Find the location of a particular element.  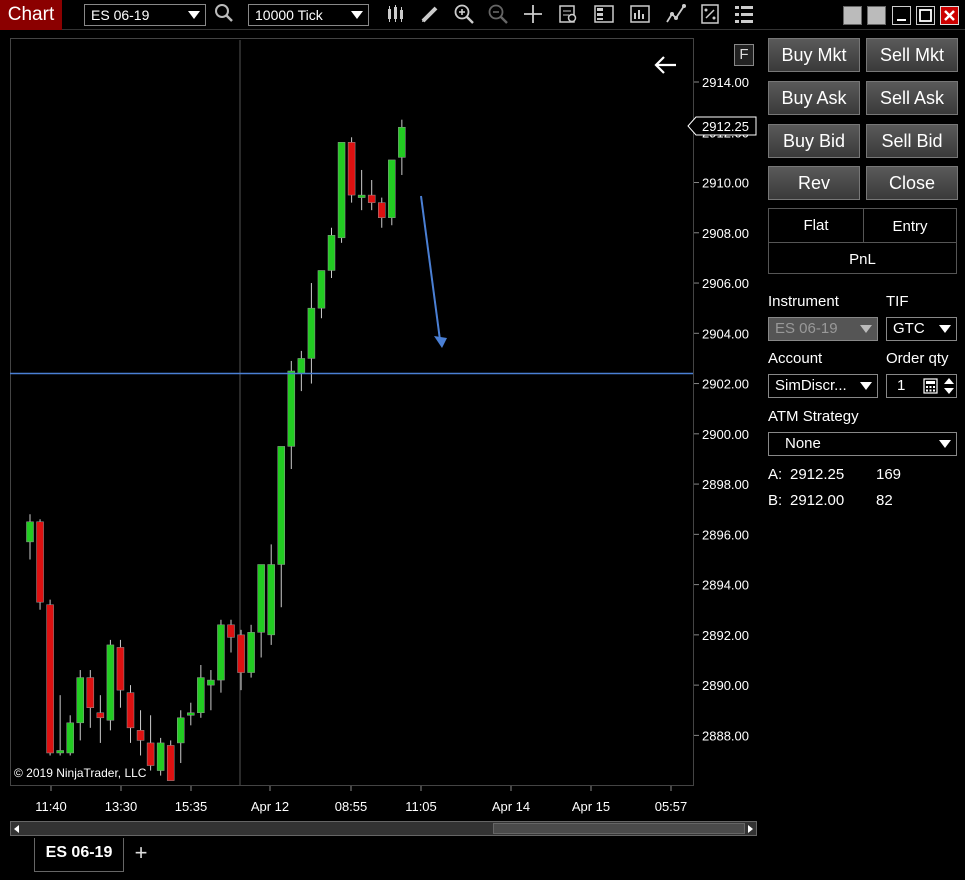

horizontal-scrollbar is located at coordinates (383, 828).